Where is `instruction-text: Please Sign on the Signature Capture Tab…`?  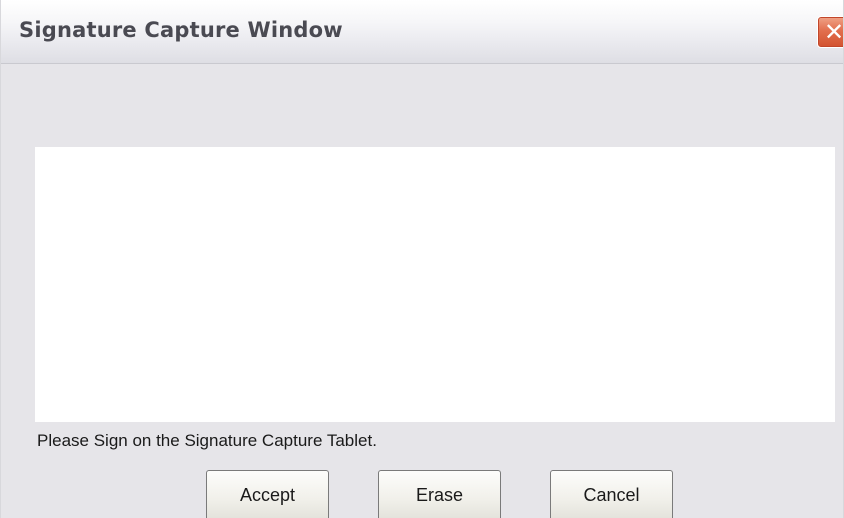
instruction-text: Please Sign on the Signature Capture Tab… is located at coordinates (207, 440).